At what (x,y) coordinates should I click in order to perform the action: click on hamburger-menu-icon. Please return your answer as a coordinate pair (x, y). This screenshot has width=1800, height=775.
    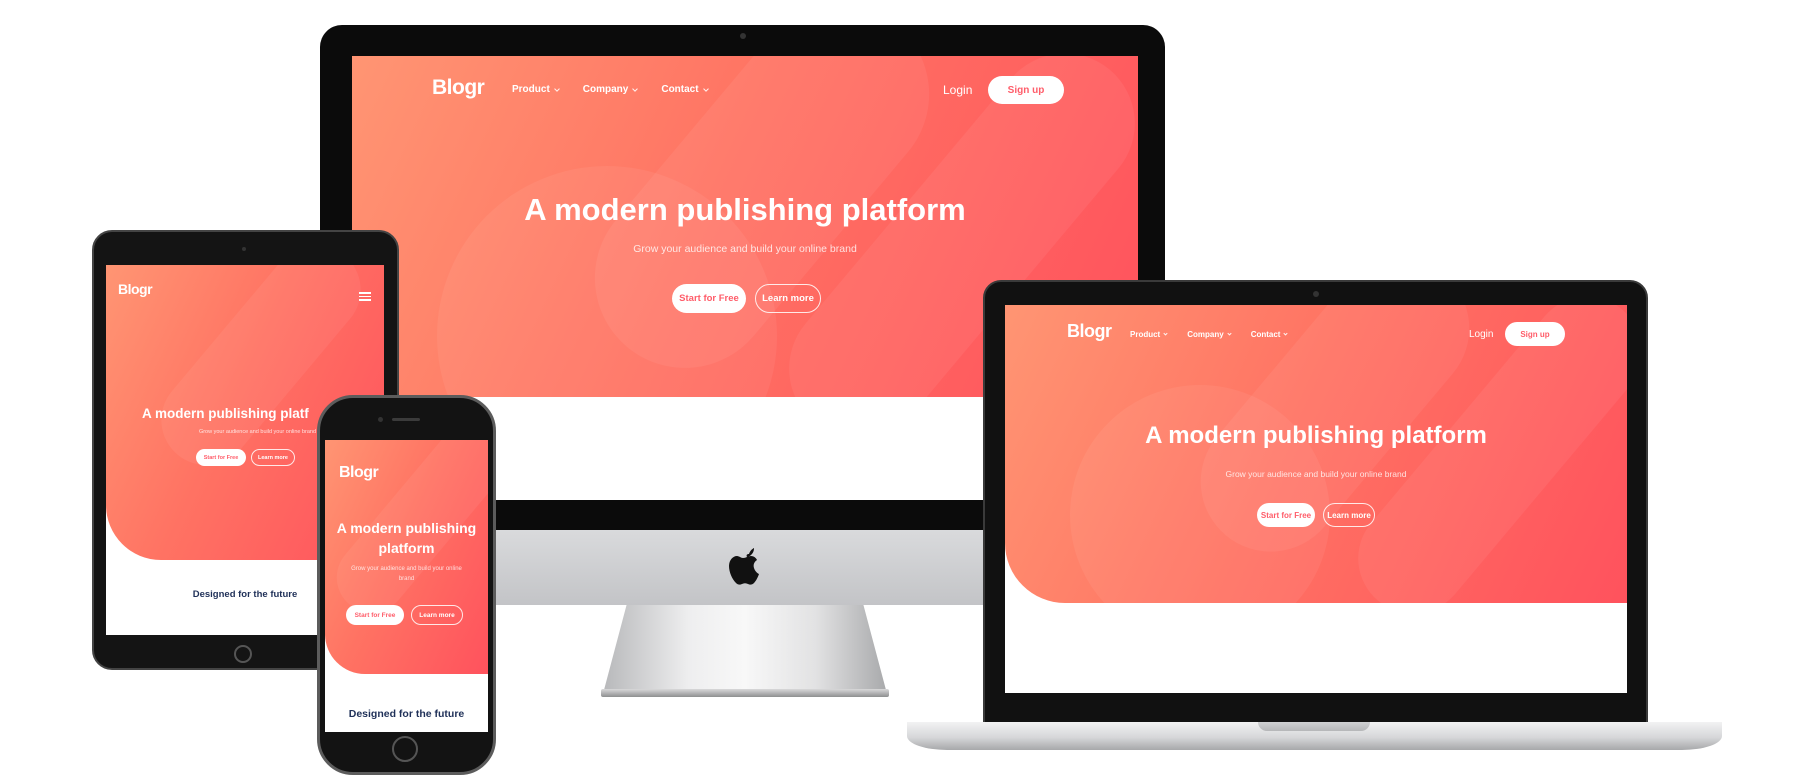
    Looking at the image, I should click on (365, 297).